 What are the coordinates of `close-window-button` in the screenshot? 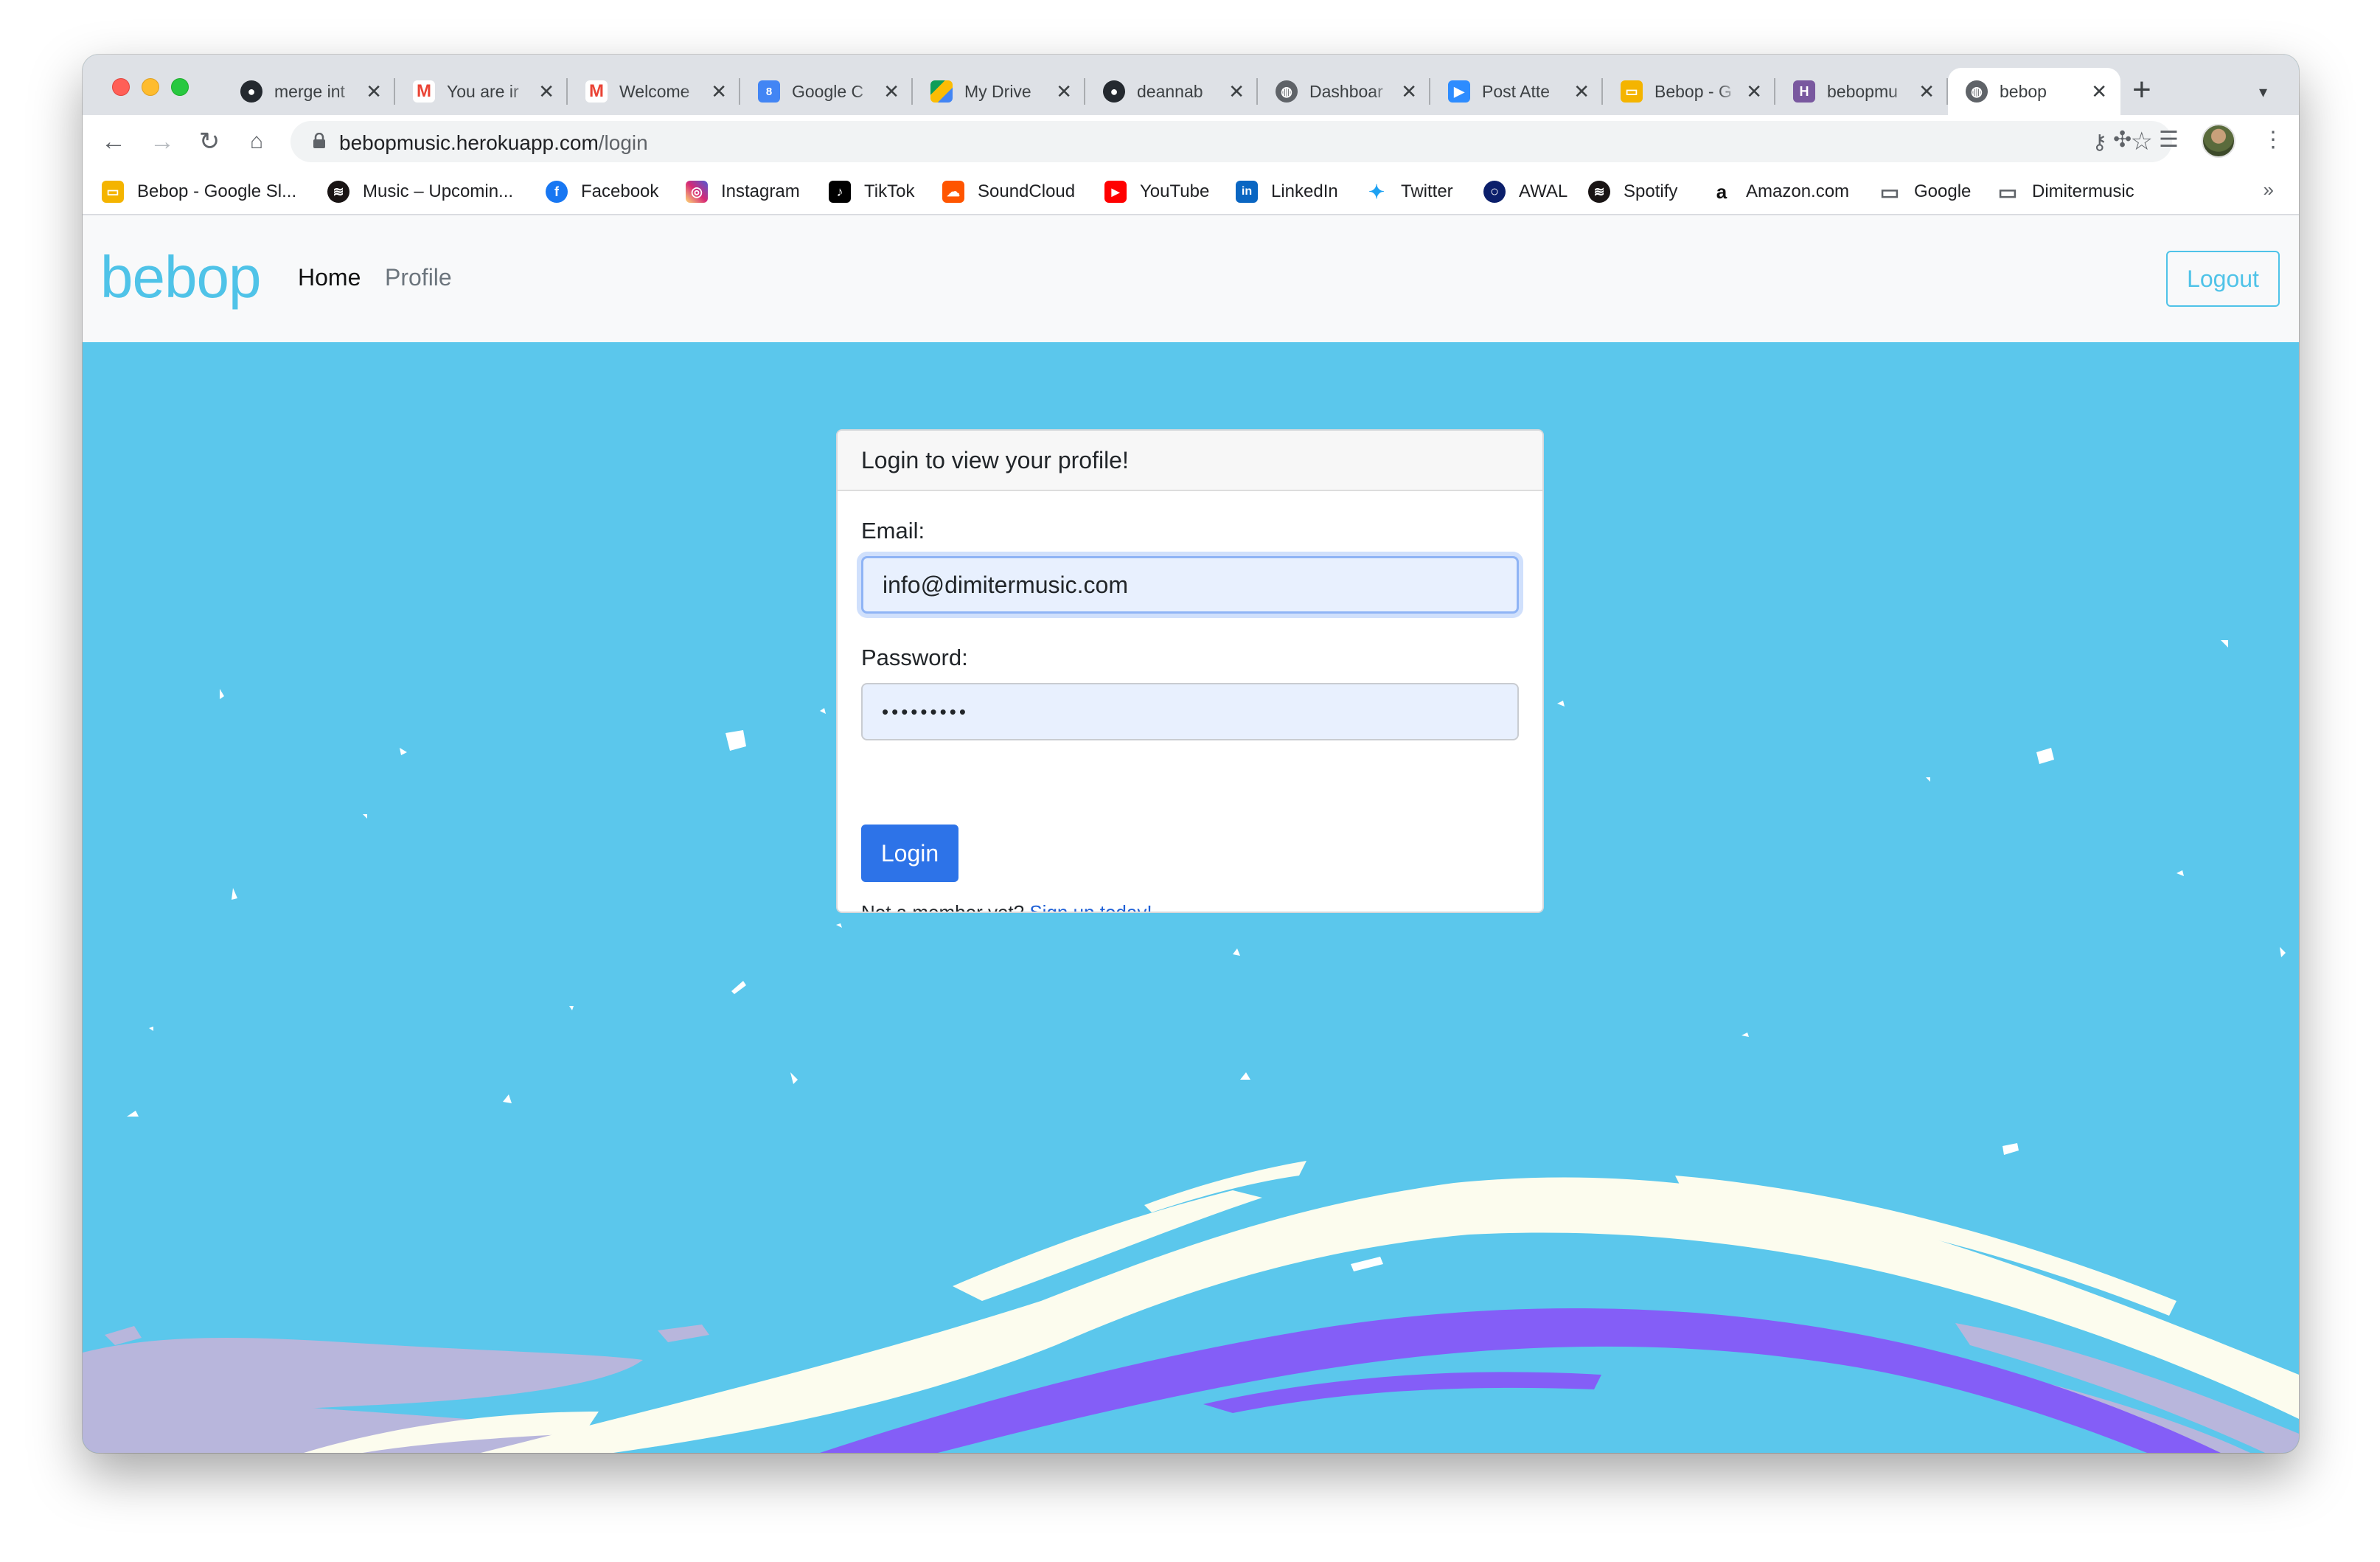 It's located at (121, 87).